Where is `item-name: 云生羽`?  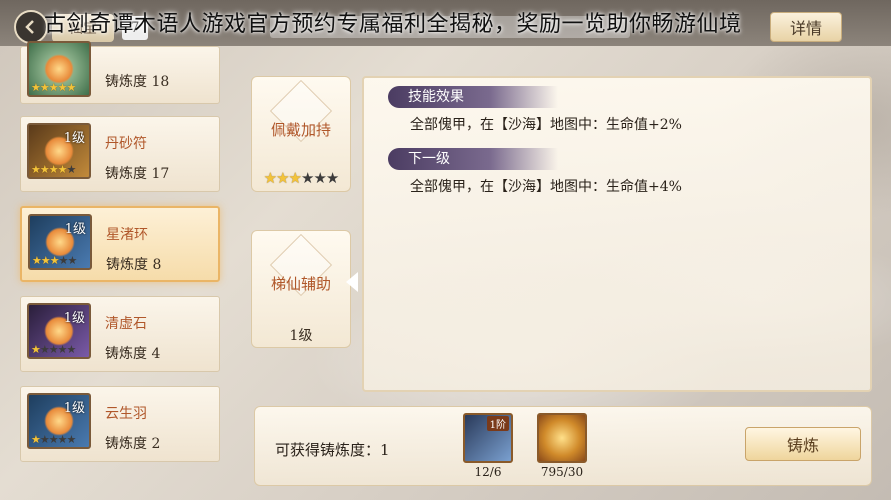
item-name: 云生羽 is located at coordinates (126, 414).